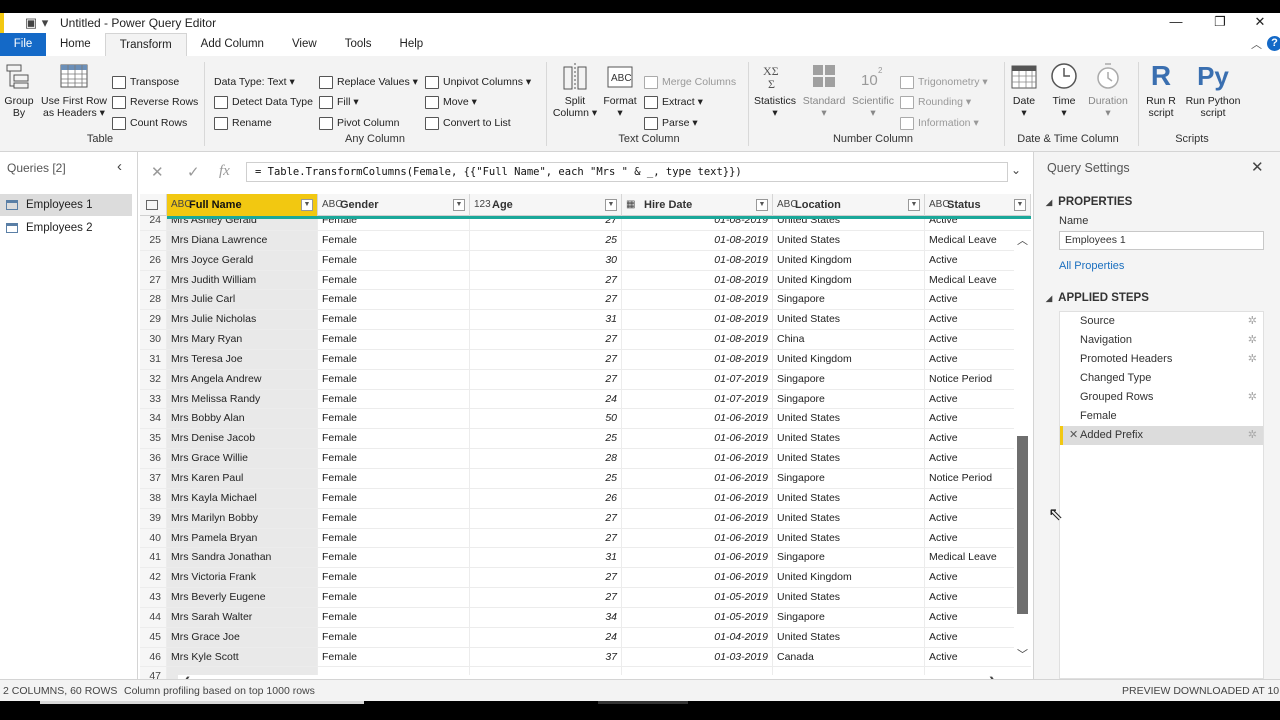 The height and width of the screenshot is (720, 1280). What do you see at coordinates (157, 172) in the screenshot?
I see `cancel-formula-icon: ✕` at bounding box center [157, 172].